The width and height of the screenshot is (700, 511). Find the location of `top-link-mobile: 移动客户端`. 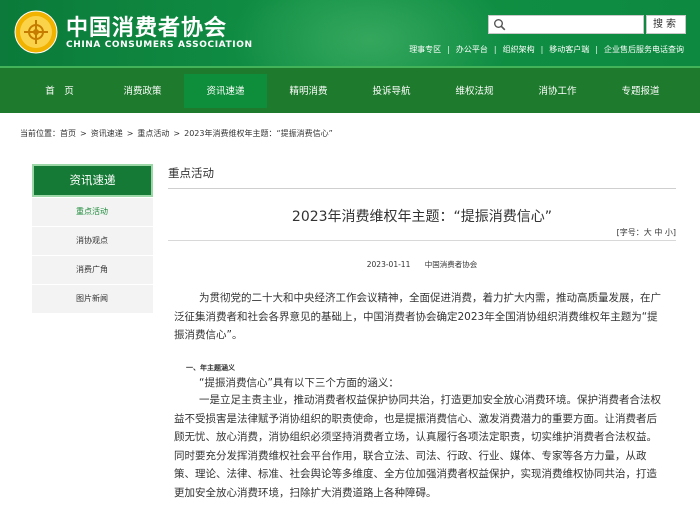

top-link-mobile: 移动客户端 is located at coordinates (569, 49).